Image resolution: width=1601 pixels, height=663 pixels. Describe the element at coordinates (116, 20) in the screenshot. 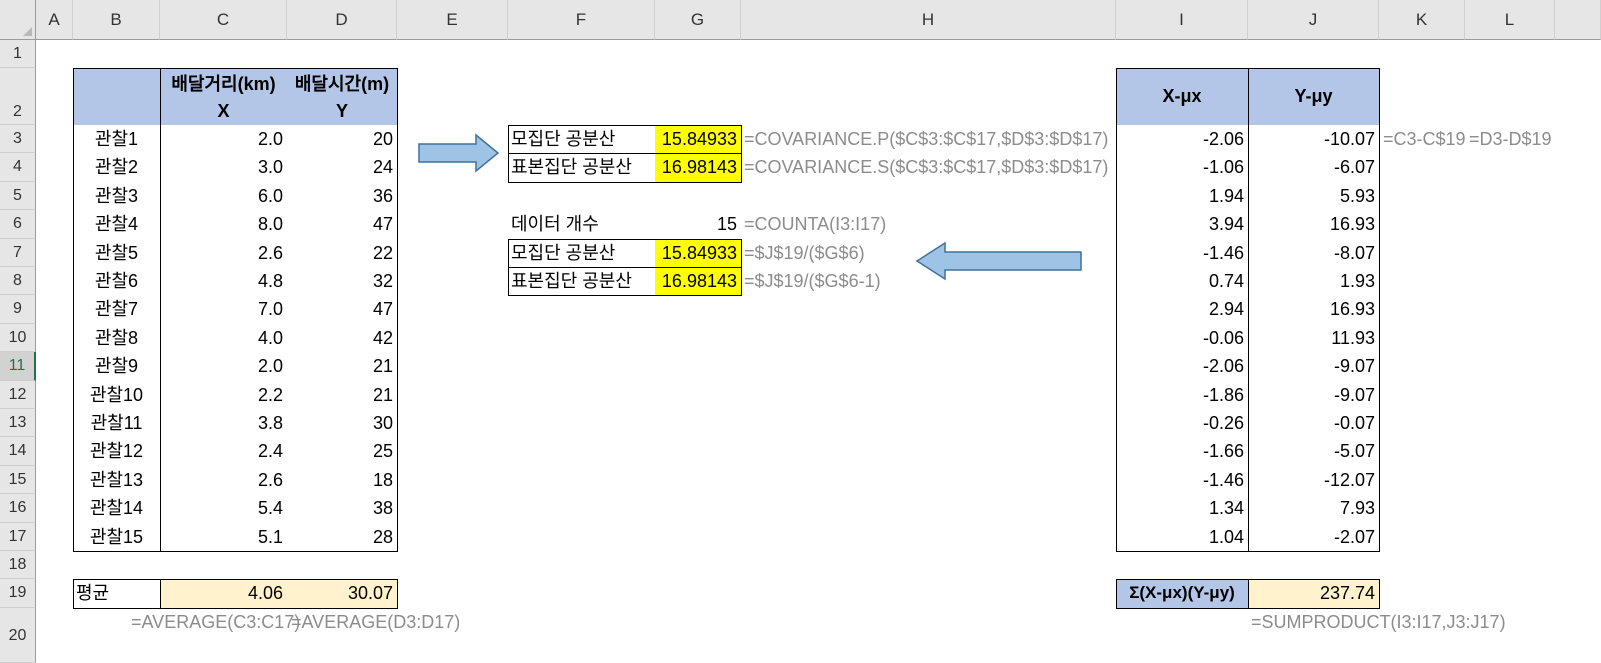

I see `column-header-b: B` at that location.